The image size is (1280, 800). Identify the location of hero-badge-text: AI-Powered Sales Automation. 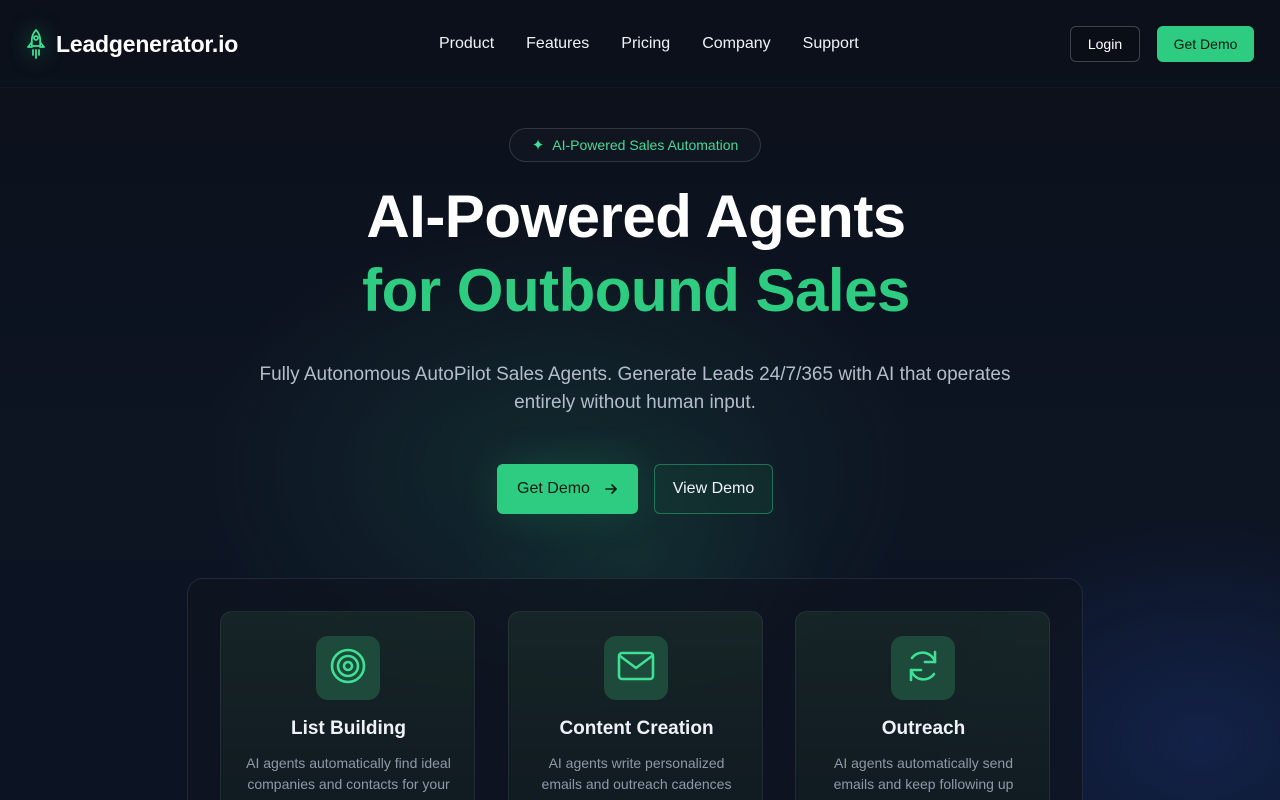
(645, 145).